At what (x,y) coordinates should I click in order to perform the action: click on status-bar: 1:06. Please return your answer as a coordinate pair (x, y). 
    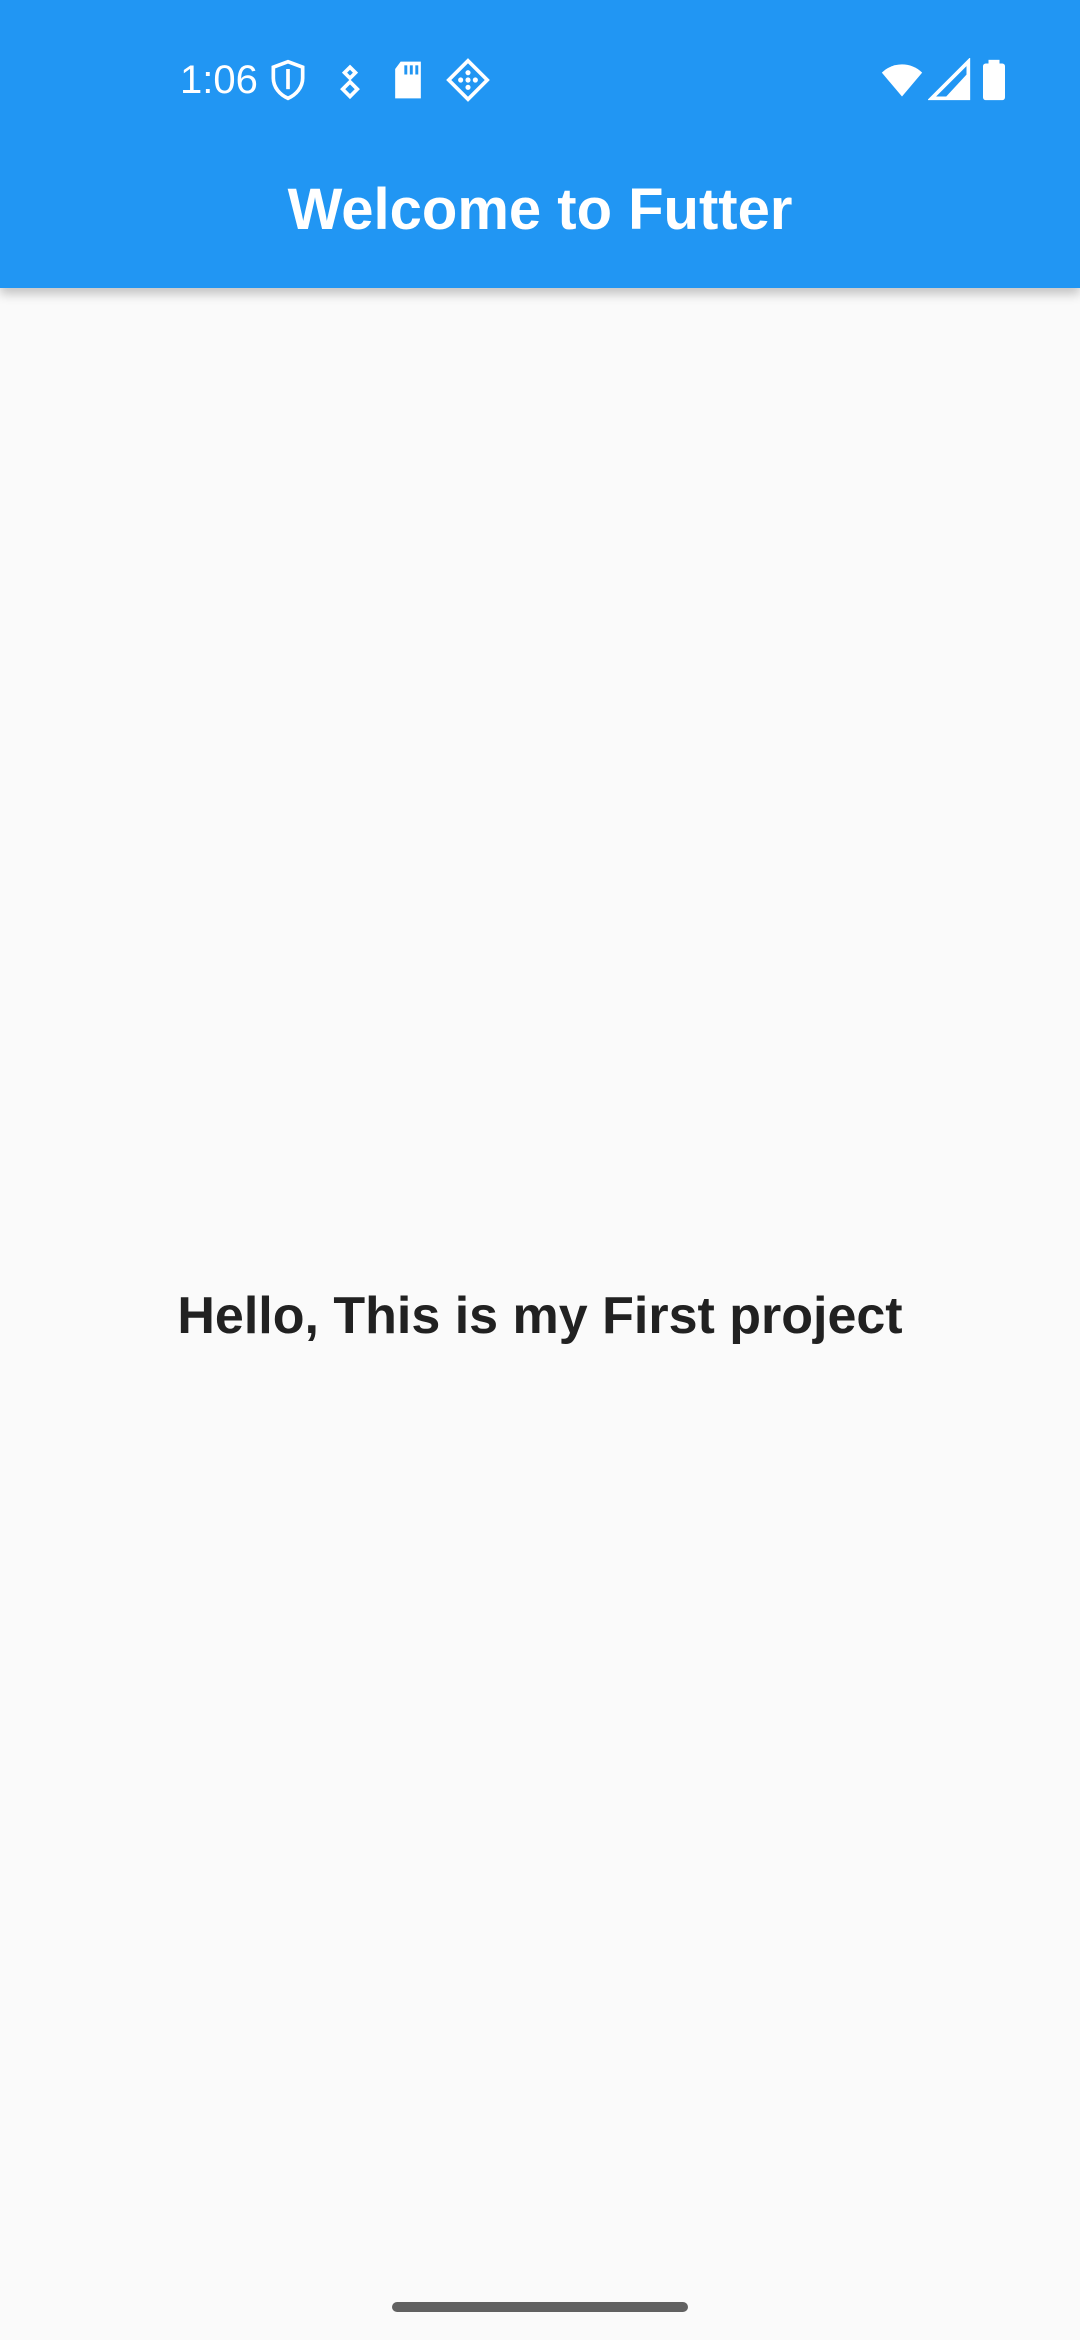
    Looking at the image, I should click on (540, 75).